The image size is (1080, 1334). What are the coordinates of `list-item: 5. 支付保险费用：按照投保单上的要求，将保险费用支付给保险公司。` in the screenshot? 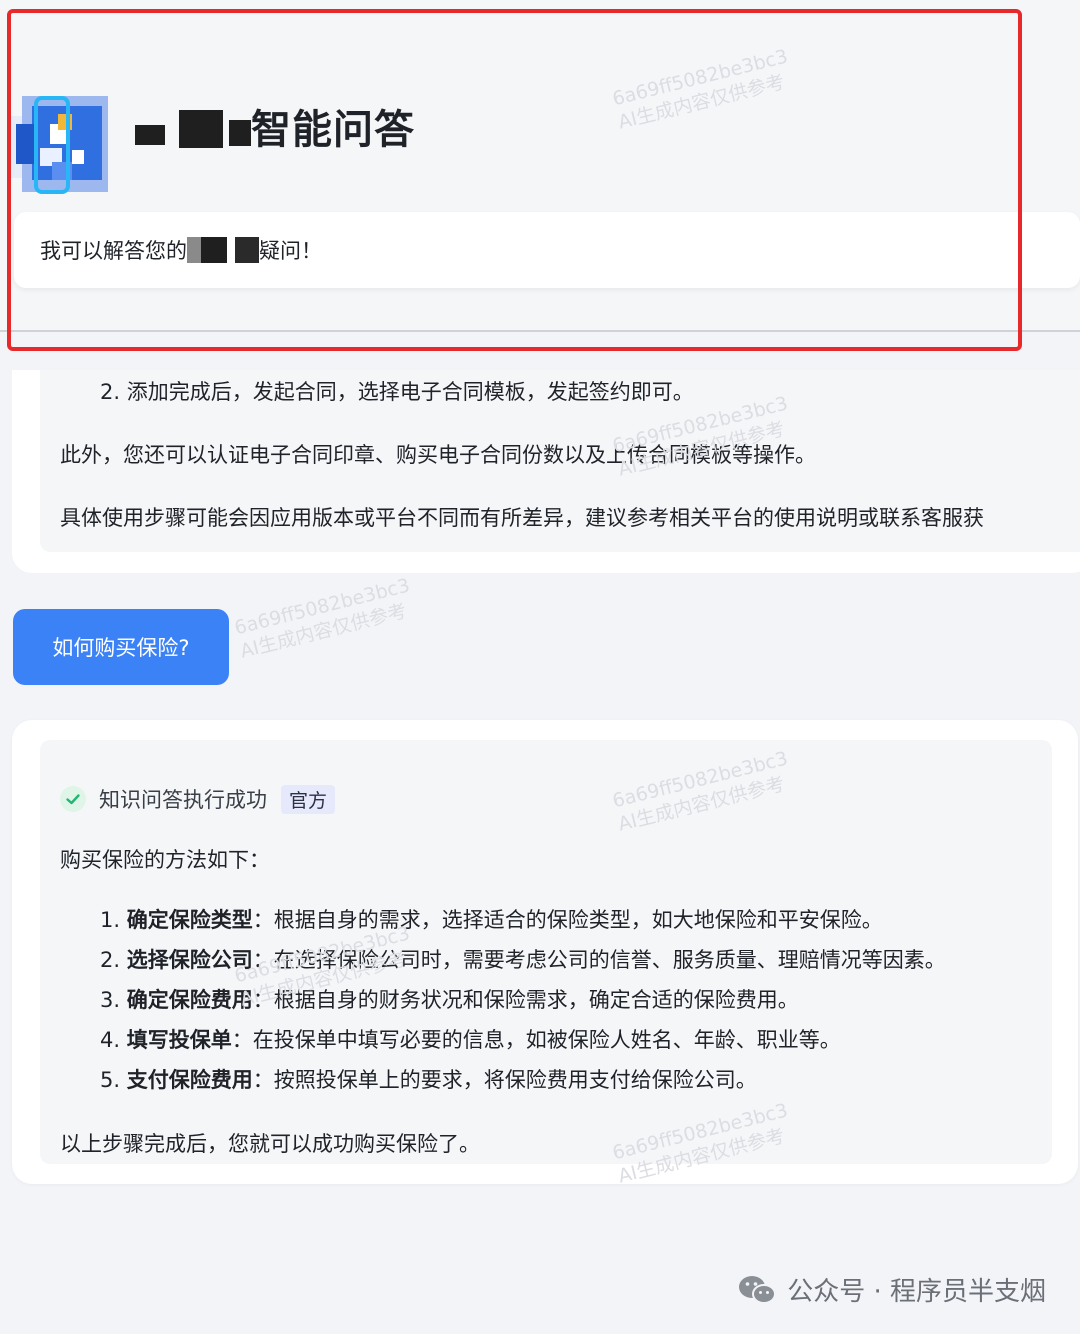 It's located at (523, 1080).